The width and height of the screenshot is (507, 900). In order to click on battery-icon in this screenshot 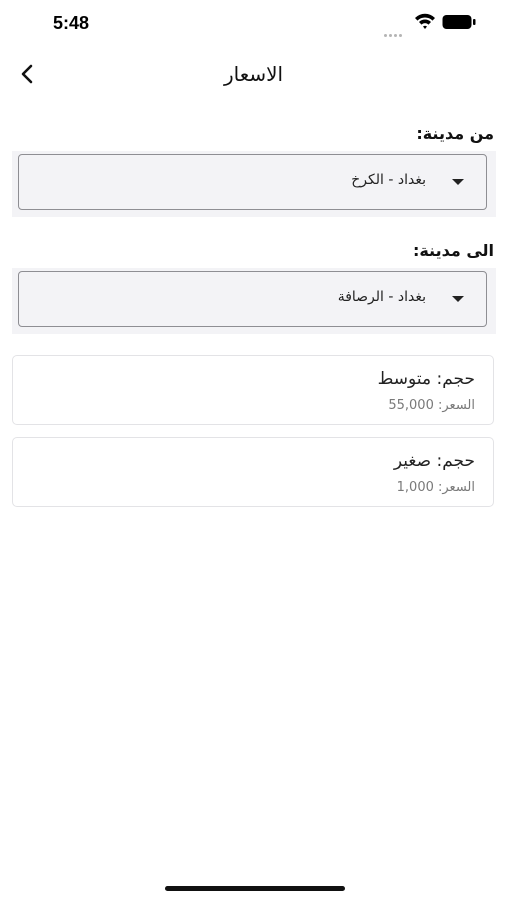, I will do `click(459, 22)`.